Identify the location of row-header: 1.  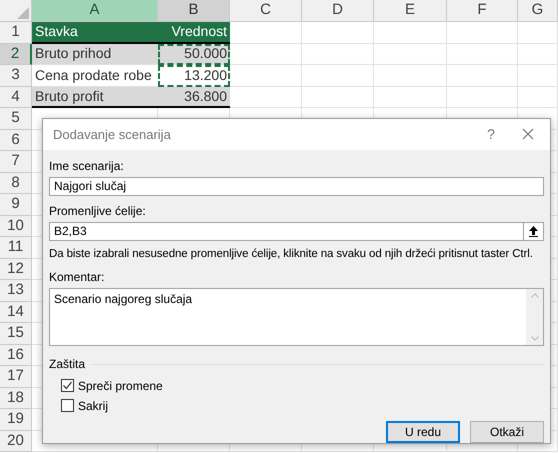
(16, 33).